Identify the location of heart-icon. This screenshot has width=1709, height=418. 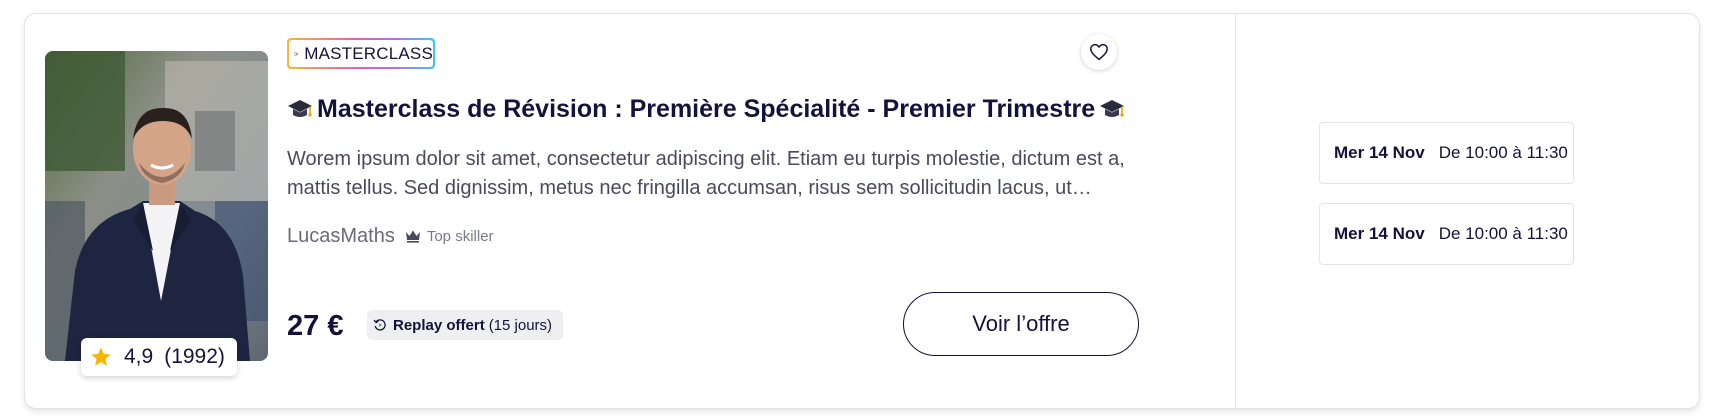
(1099, 52).